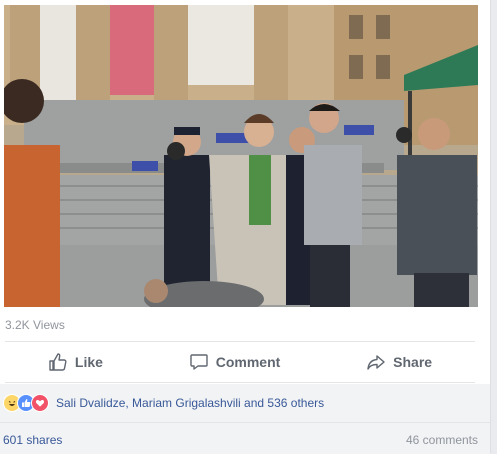 This screenshot has width=497, height=454. I want to click on share-arrow-icon, so click(376, 362).